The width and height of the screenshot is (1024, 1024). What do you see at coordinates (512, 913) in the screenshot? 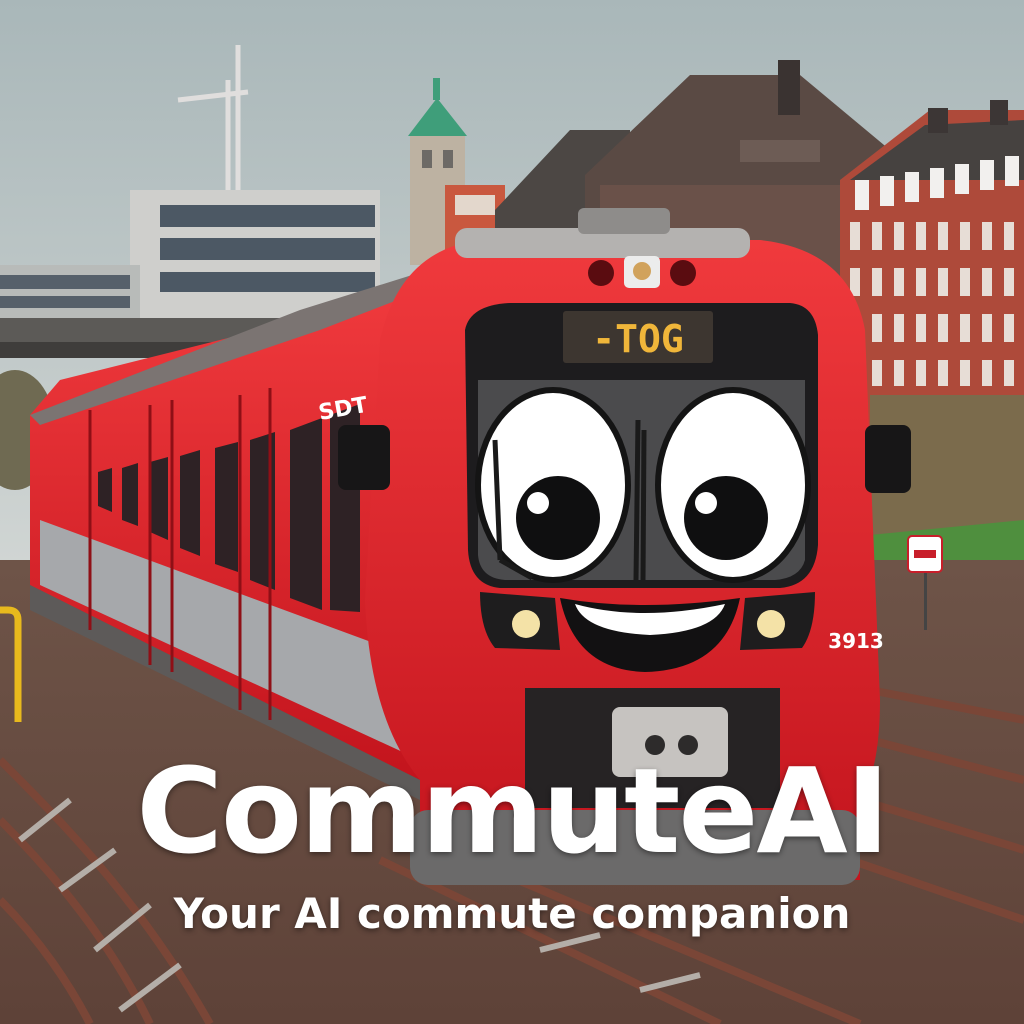
I see `app-tagline: Your AI commute companion` at bounding box center [512, 913].